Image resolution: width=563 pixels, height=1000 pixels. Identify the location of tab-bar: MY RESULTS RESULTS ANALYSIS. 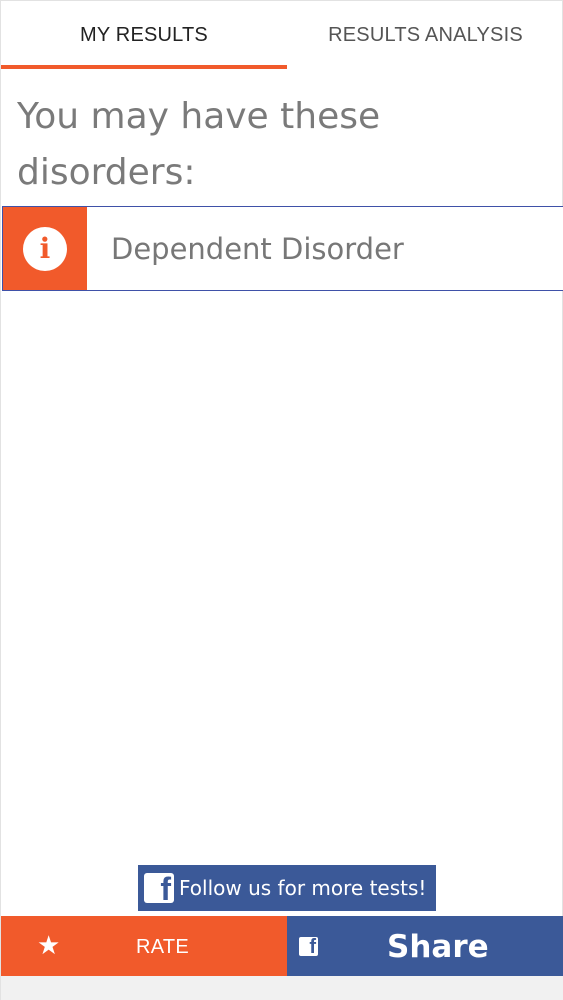
(282, 35).